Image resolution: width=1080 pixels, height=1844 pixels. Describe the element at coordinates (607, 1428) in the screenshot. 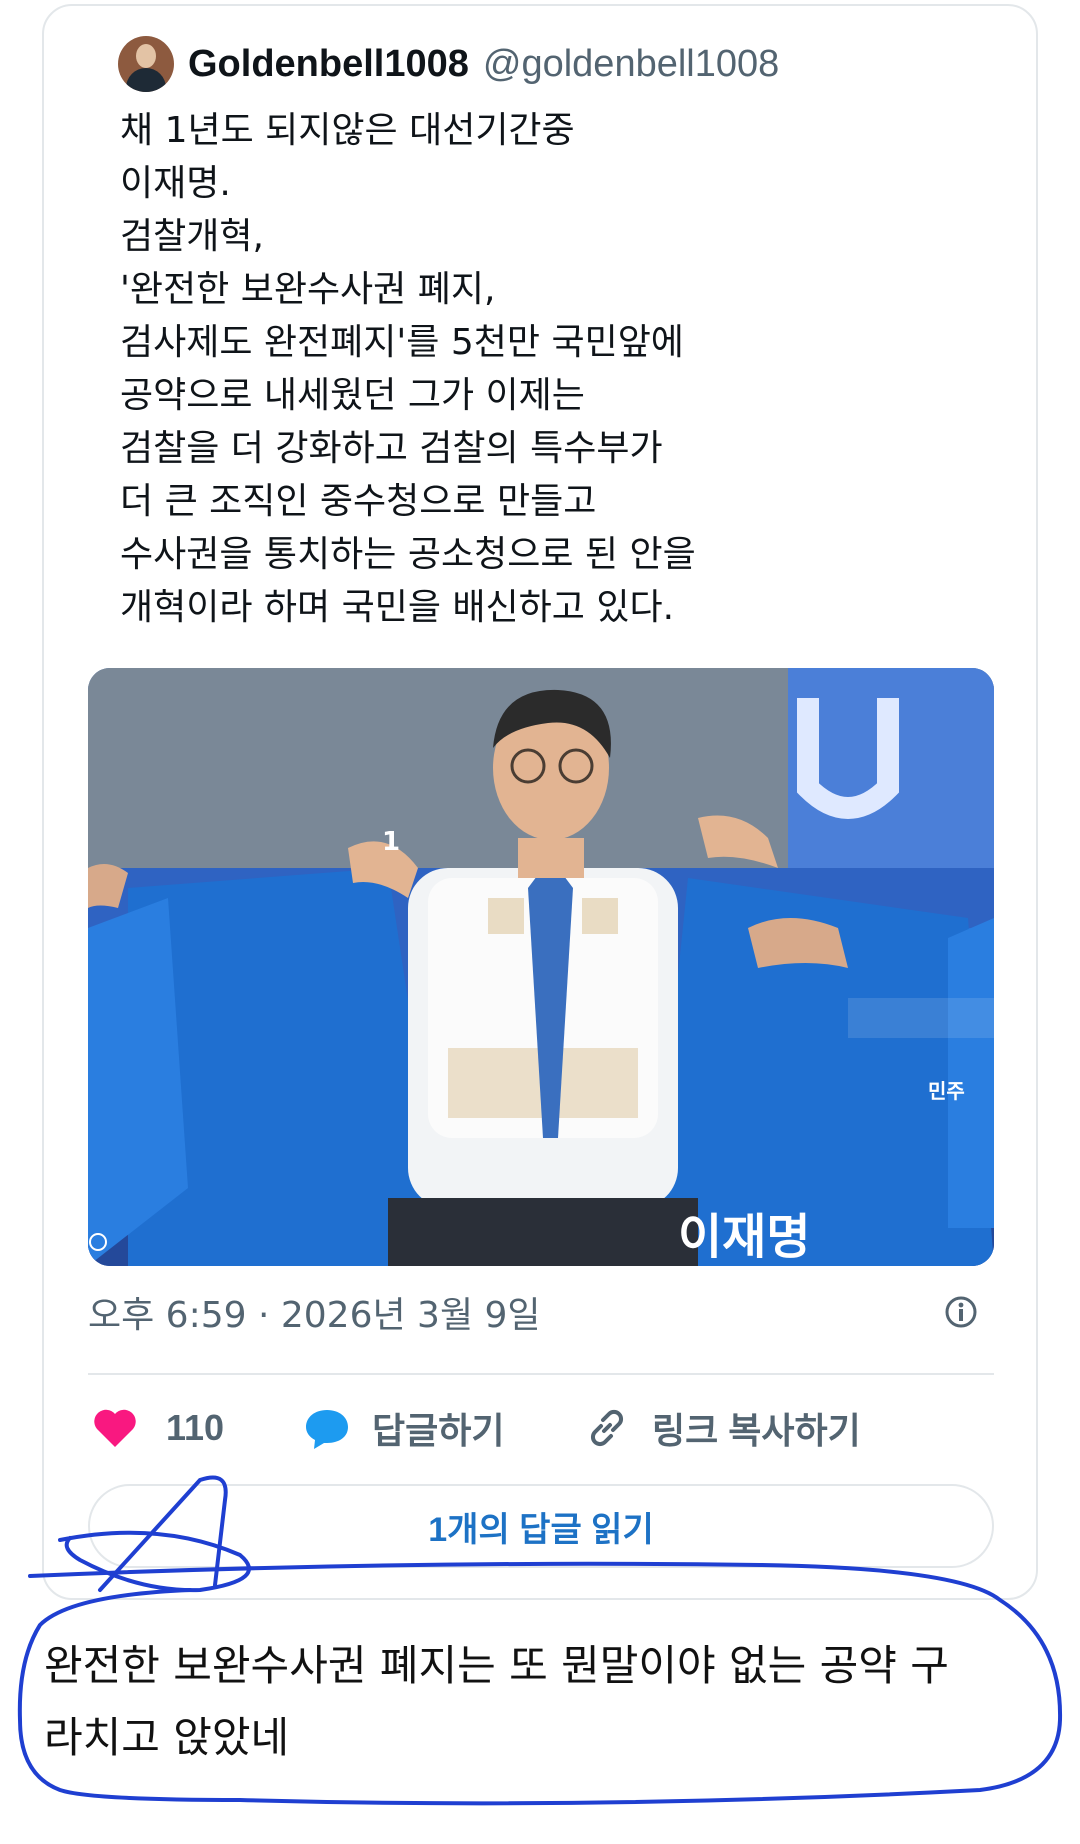

I see `link-icon` at that location.